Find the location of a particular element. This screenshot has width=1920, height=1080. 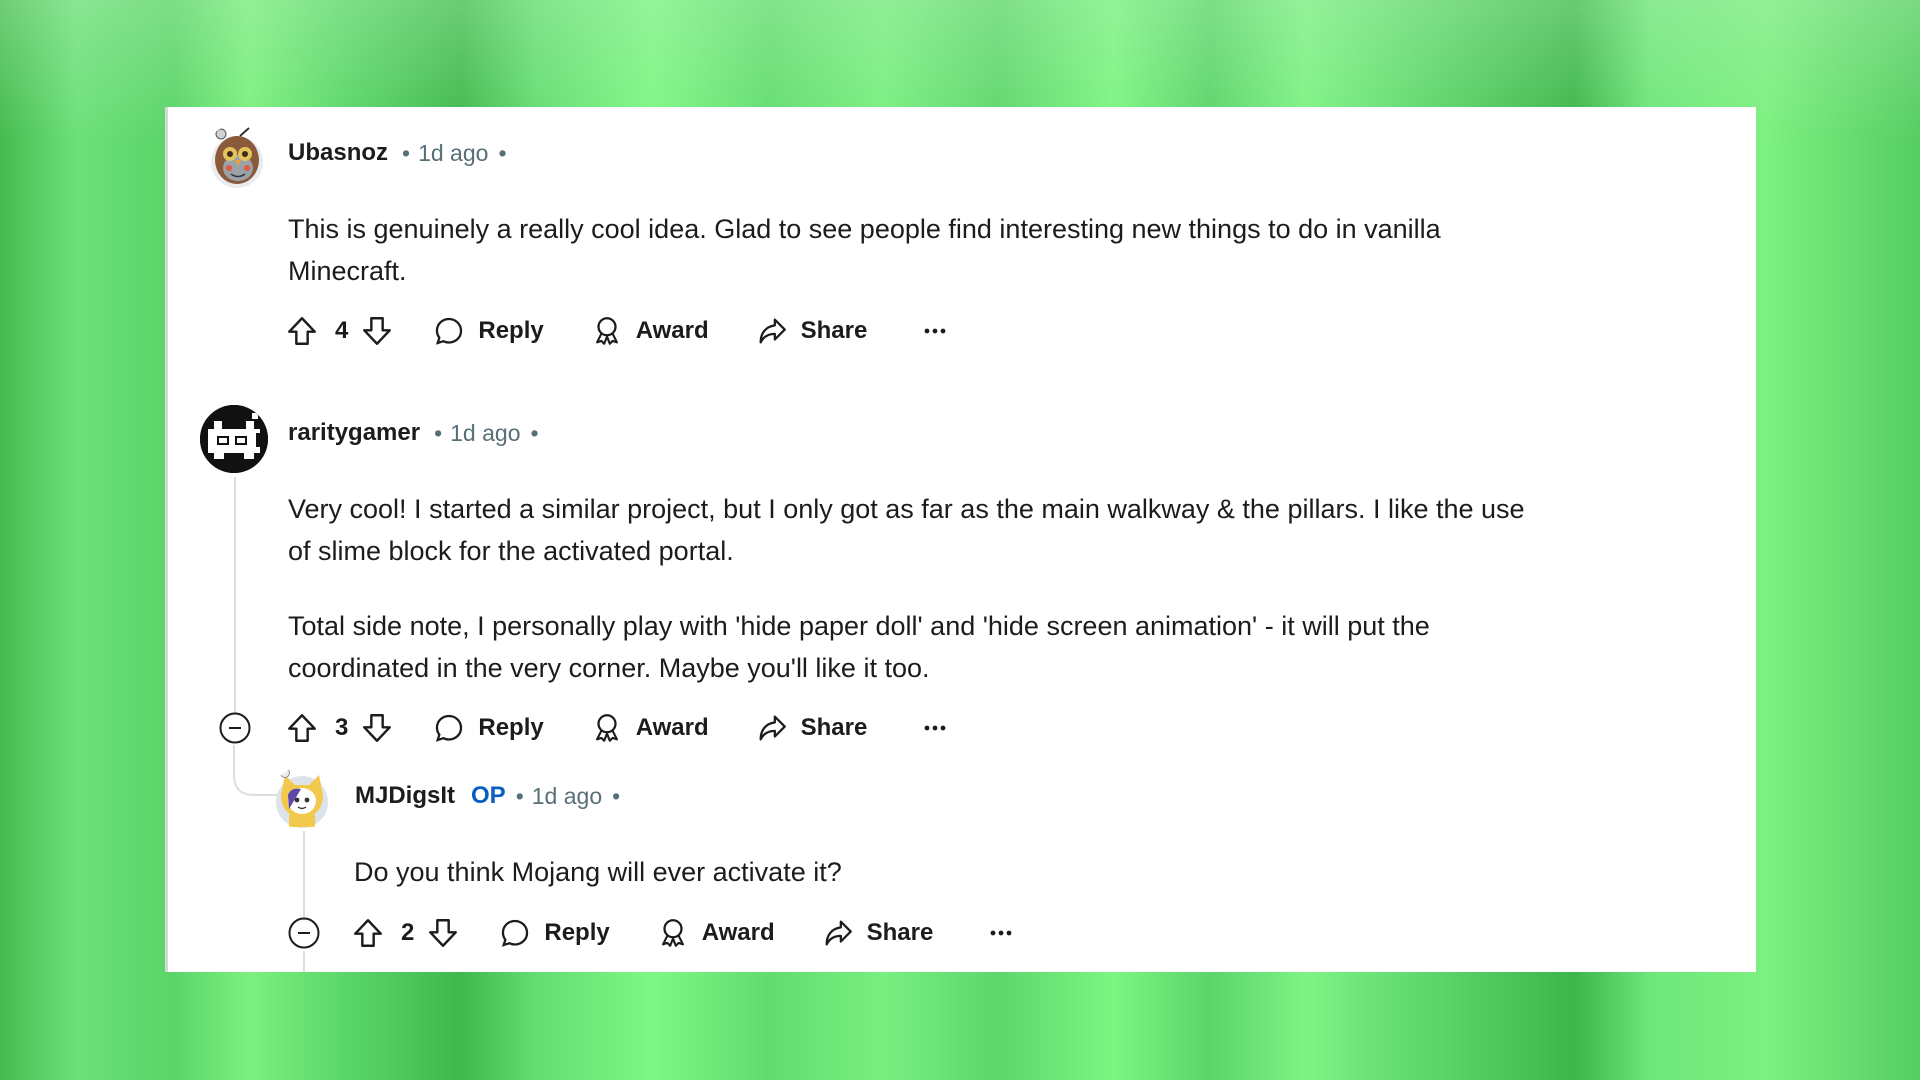

comment-header: MJDigsIt OP • 1d ago • is located at coordinates (487, 796).